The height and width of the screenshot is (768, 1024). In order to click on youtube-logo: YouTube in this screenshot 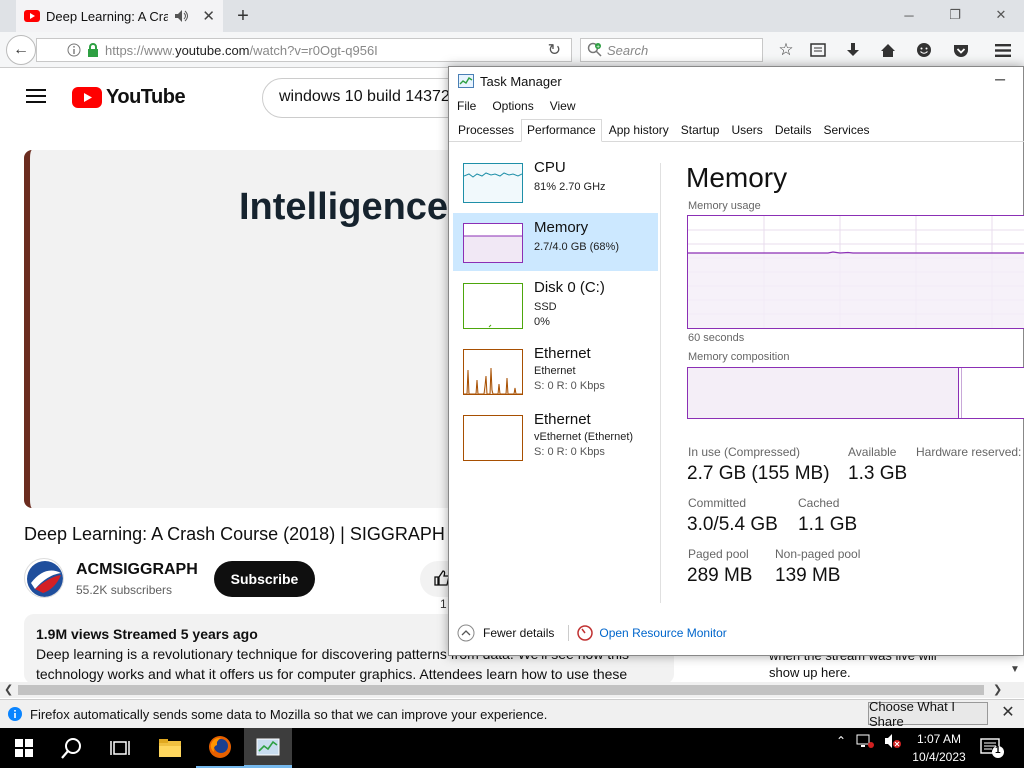, I will do `click(129, 97)`.